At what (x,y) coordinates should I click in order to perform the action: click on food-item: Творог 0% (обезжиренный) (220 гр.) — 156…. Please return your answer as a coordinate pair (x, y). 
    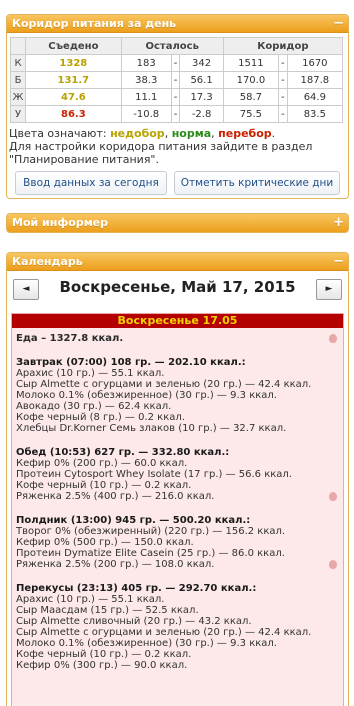
    Looking at the image, I should click on (151, 531).